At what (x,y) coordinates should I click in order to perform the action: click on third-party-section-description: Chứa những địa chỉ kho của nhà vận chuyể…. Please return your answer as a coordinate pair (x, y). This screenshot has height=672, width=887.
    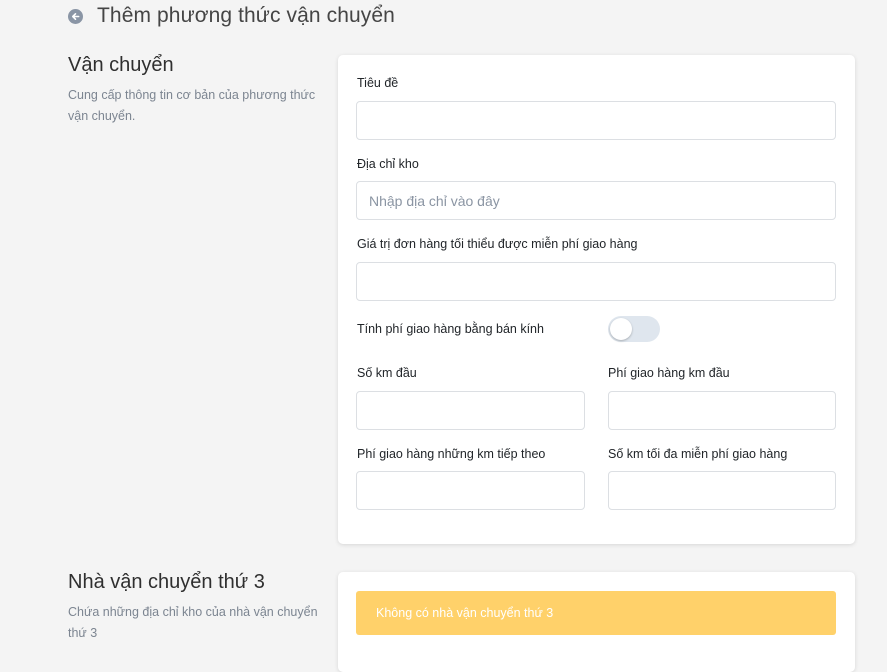
    Looking at the image, I should click on (193, 622).